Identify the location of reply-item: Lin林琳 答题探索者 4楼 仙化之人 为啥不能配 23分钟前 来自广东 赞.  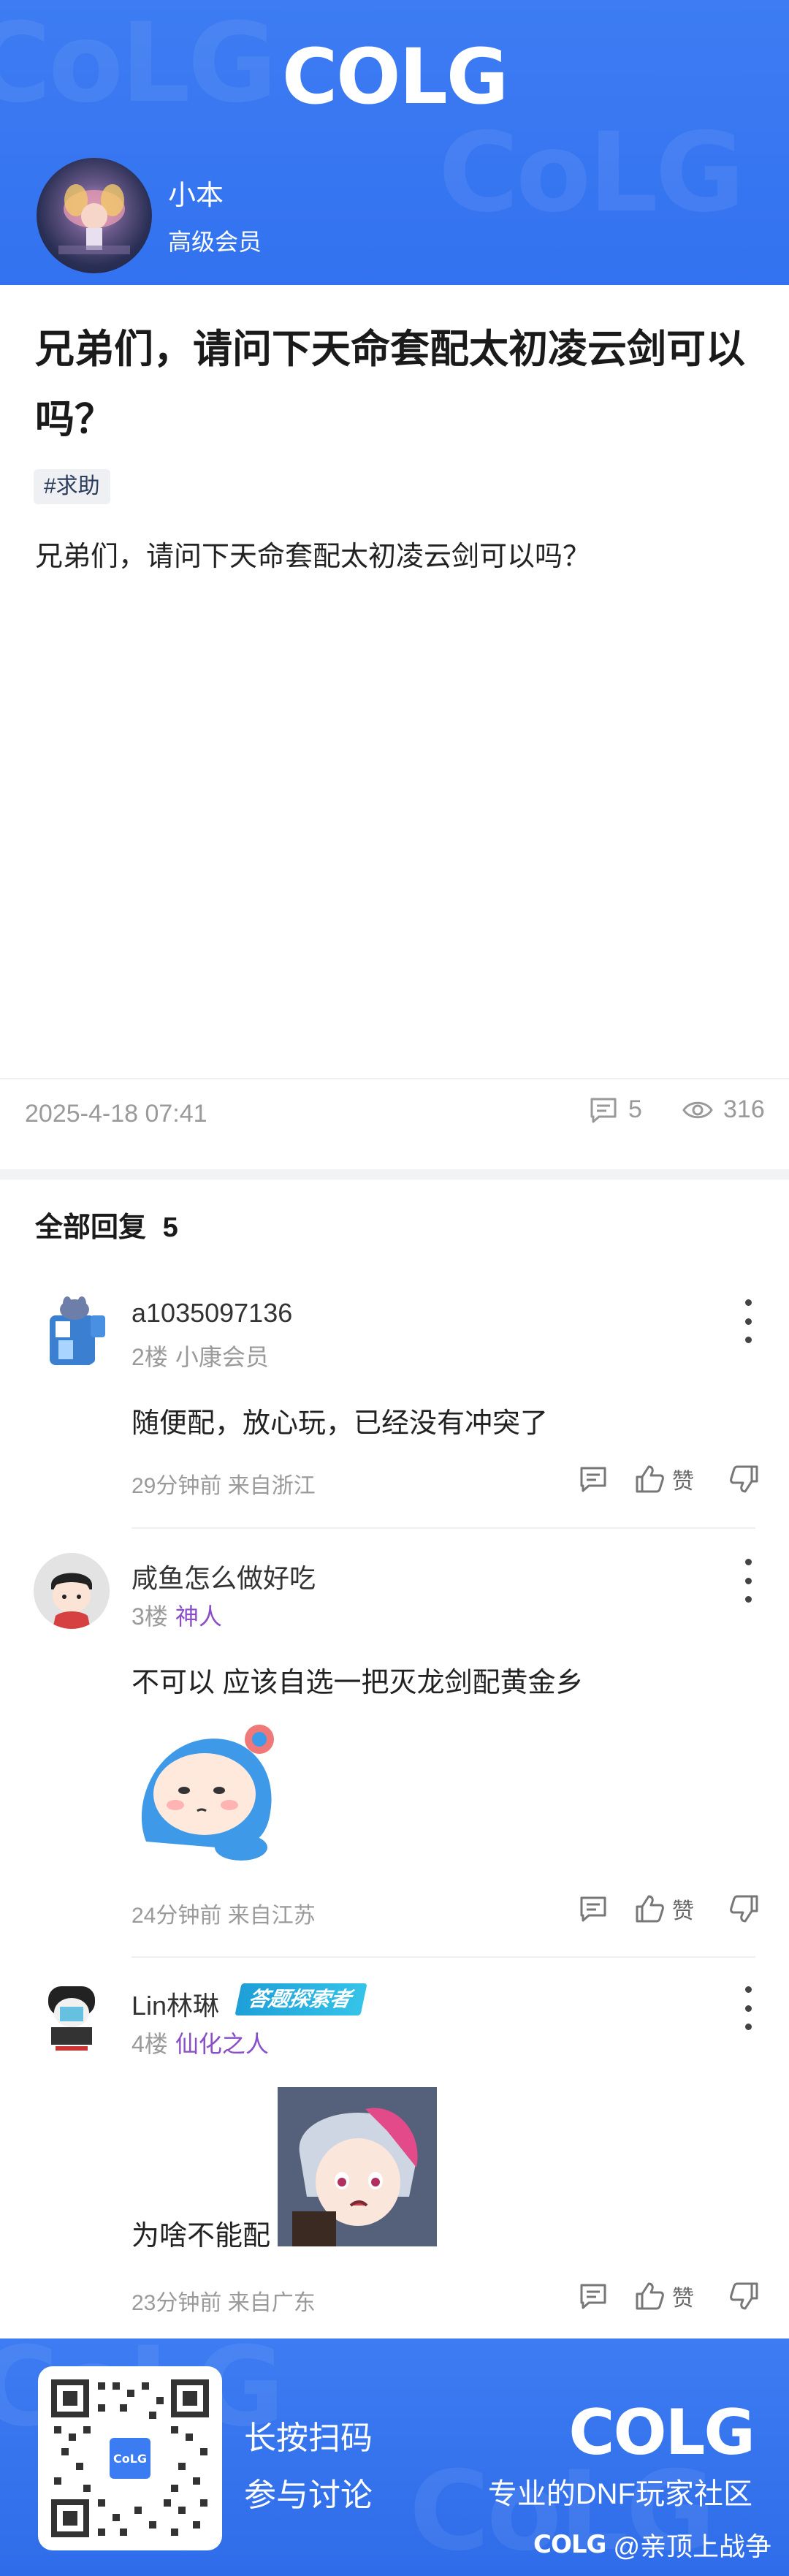
(394, 2152).